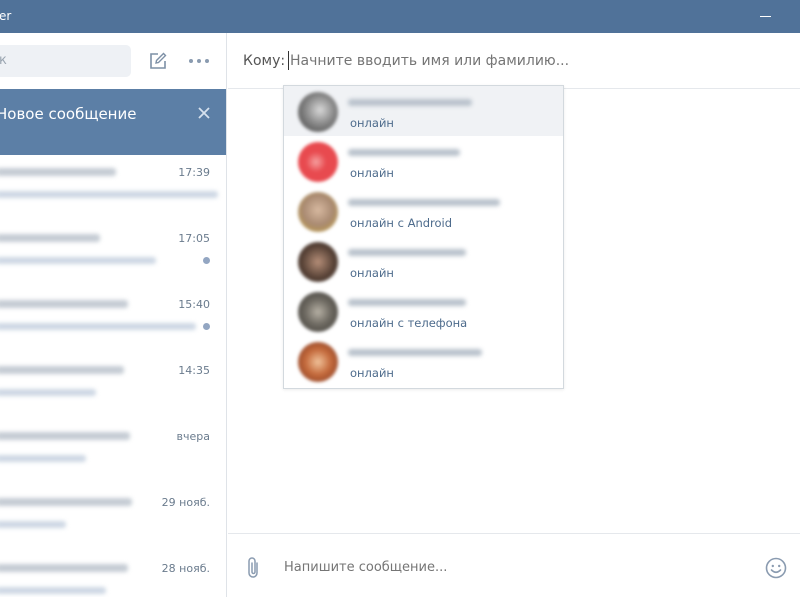  I want to click on conversation-time: 29 нояб., so click(185, 502).